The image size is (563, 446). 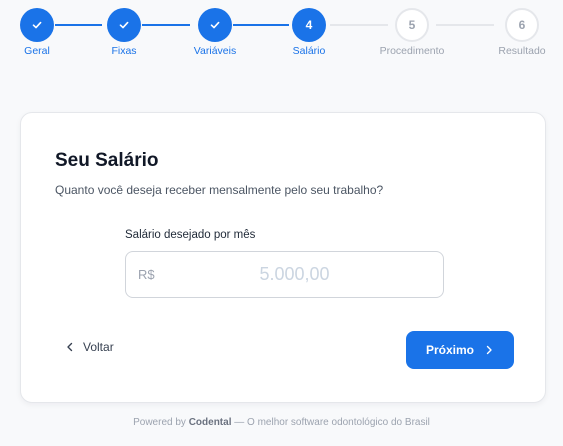 I want to click on step-label: Salário, so click(x=309, y=51).